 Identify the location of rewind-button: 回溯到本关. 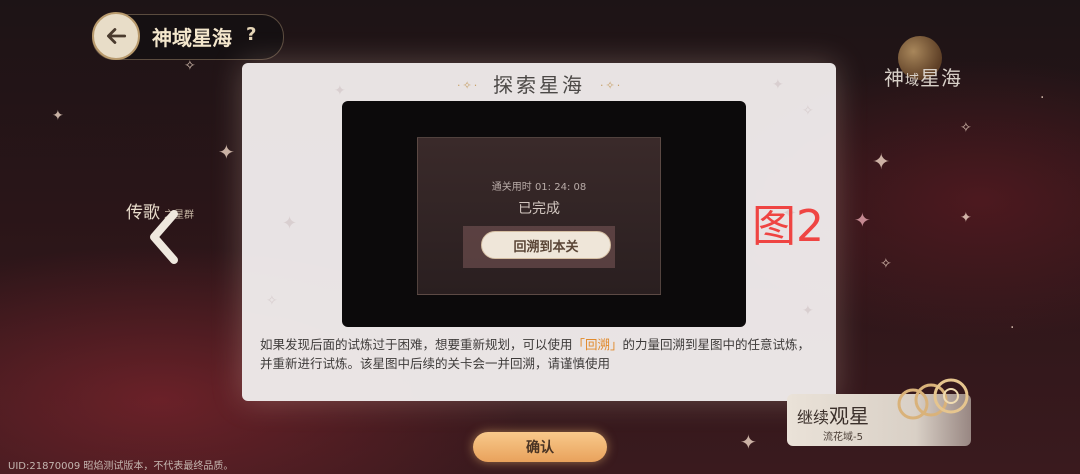
(546, 245).